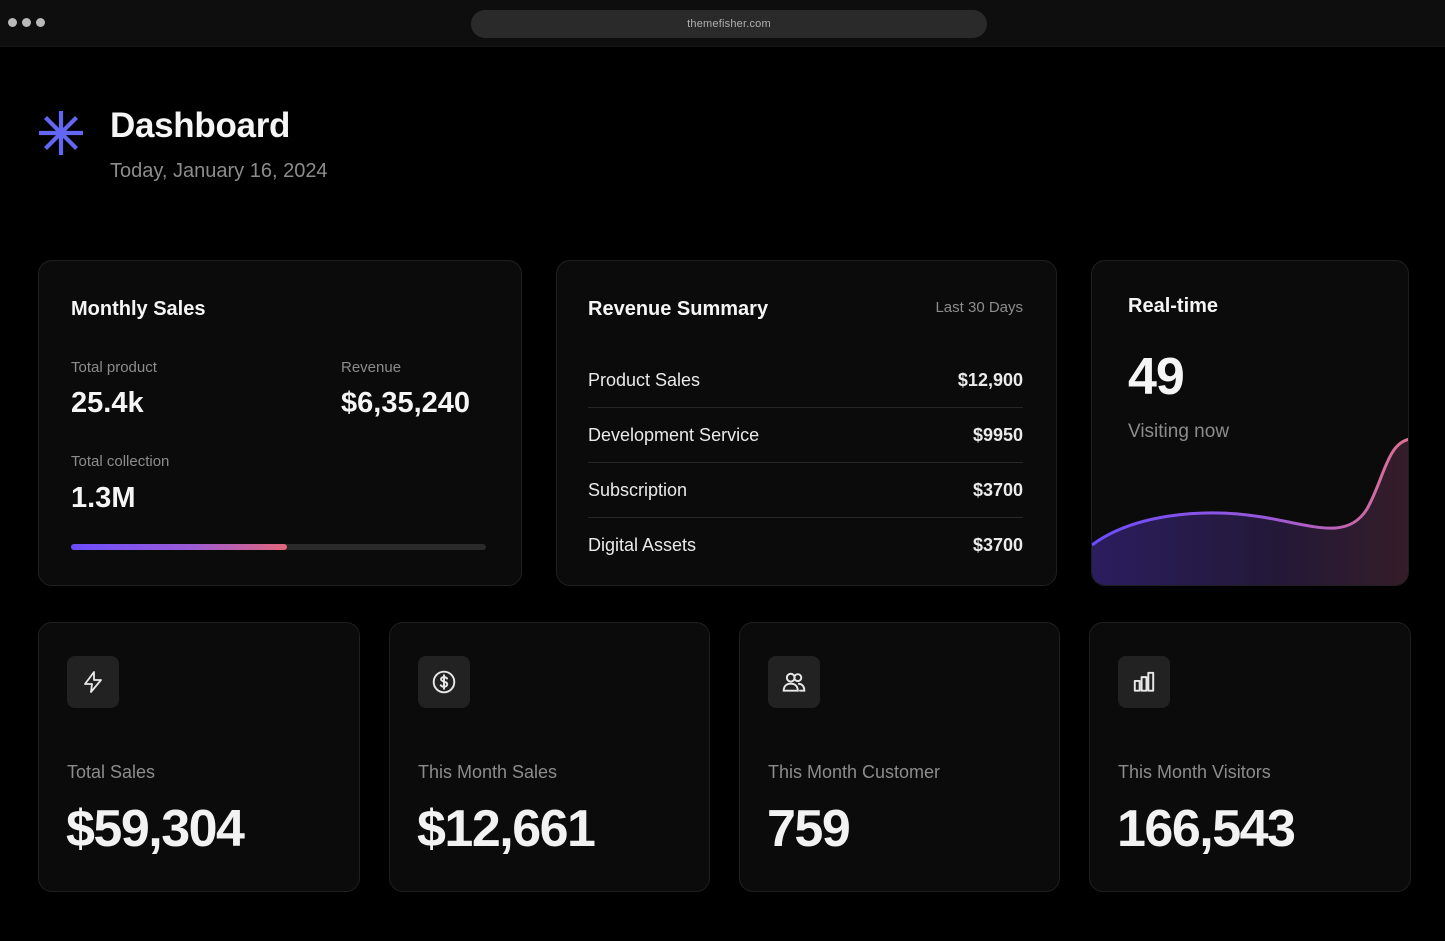 This screenshot has height=941, width=1445. Describe the element at coordinates (794, 682) in the screenshot. I see `users-icon` at that location.